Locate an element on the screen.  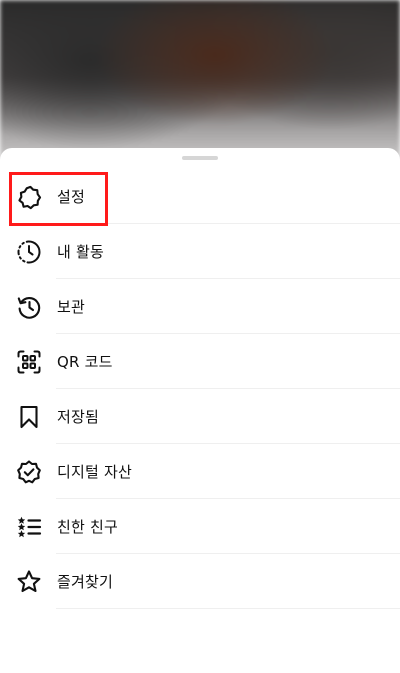
shield-check-icon is located at coordinates (29, 472).